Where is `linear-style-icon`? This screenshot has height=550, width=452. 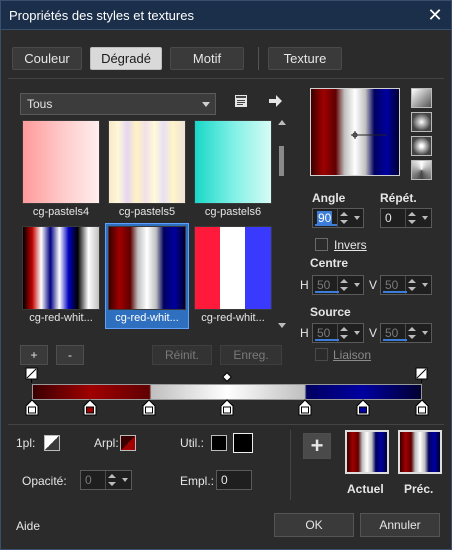 linear-style-icon is located at coordinates (421, 98).